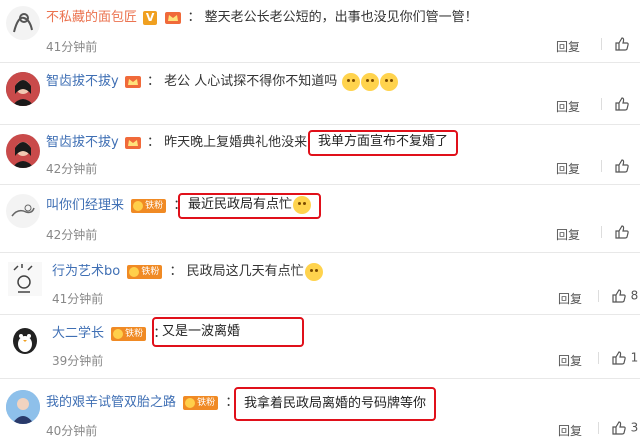 The height and width of the screenshot is (448, 640). I want to click on timestamp: 39分钟前, so click(78, 361).